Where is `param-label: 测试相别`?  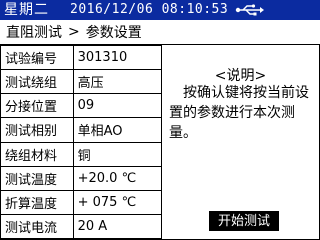
param-label: 测试相别 is located at coordinates (37, 130).